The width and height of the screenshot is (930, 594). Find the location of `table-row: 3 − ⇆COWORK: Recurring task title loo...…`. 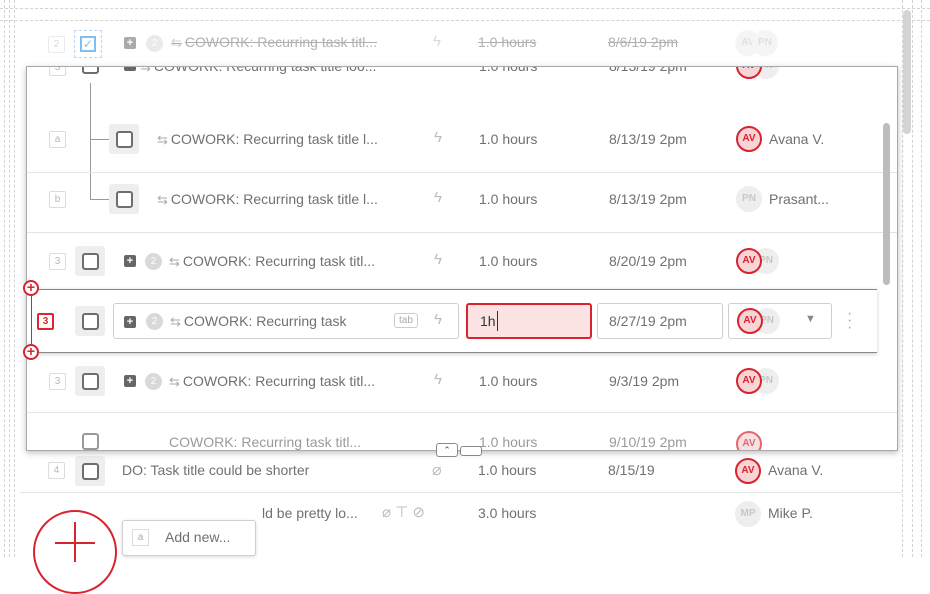

table-row: 3 − ⇆COWORK: Recurring task title loo...… is located at coordinates (462, 74).